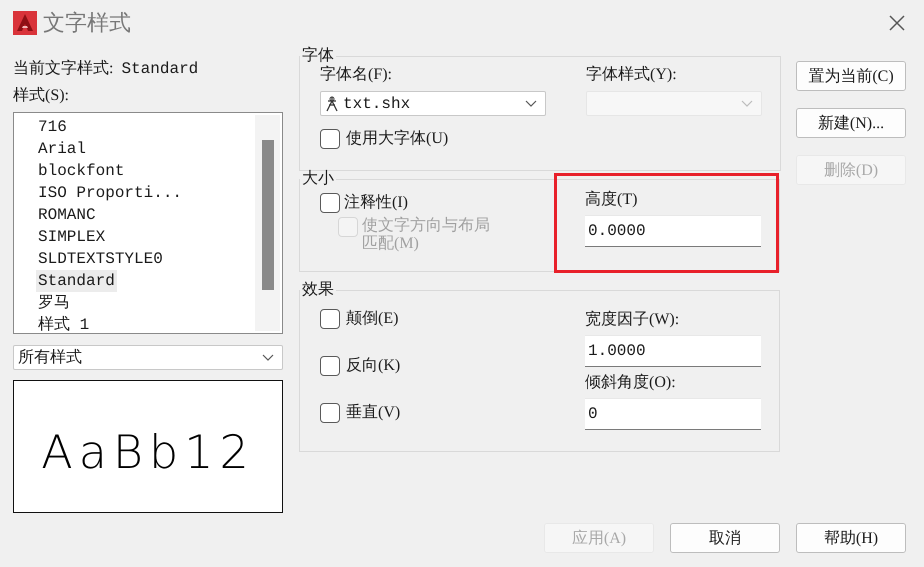 The width and height of the screenshot is (924, 567). What do you see at coordinates (52, 127) in the screenshot?
I see `style-list-item: 716` at bounding box center [52, 127].